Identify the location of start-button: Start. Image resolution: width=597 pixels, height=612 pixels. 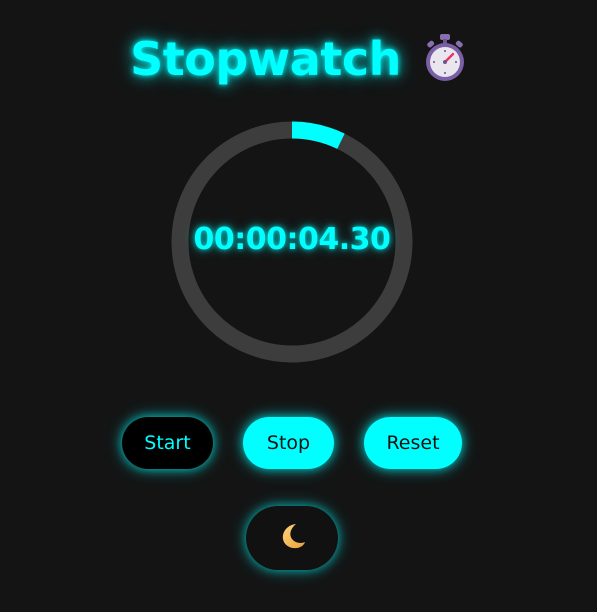
(167, 443).